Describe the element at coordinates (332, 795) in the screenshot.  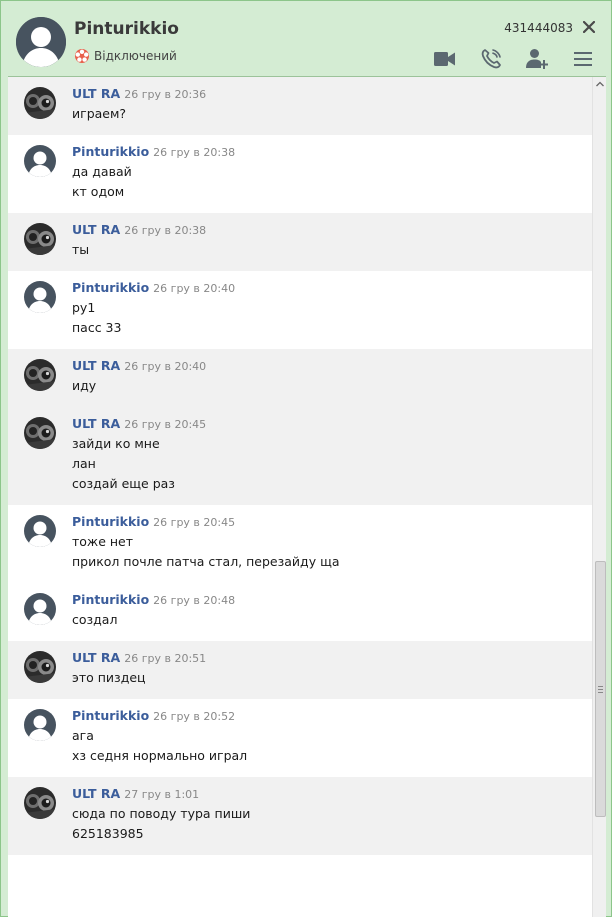
I see `message-meta: ULT RA 27 гру в 1:01` at that location.